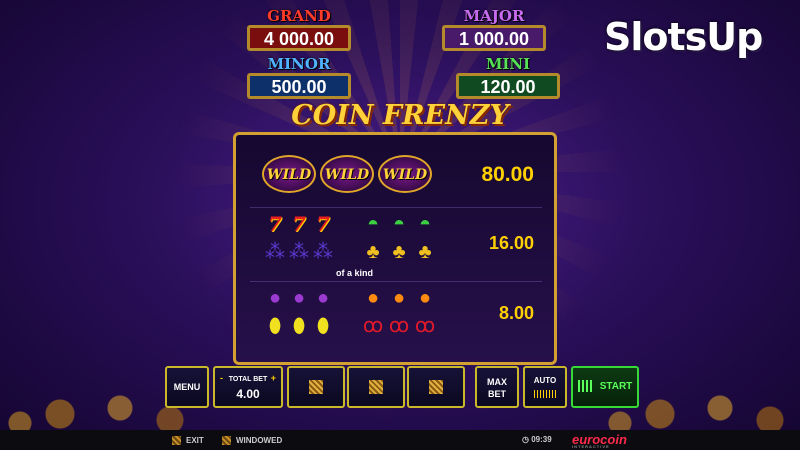 This screenshot has width=800, height=450. I want to click on jackpot-mini-name: MINI, so click(508, 64).